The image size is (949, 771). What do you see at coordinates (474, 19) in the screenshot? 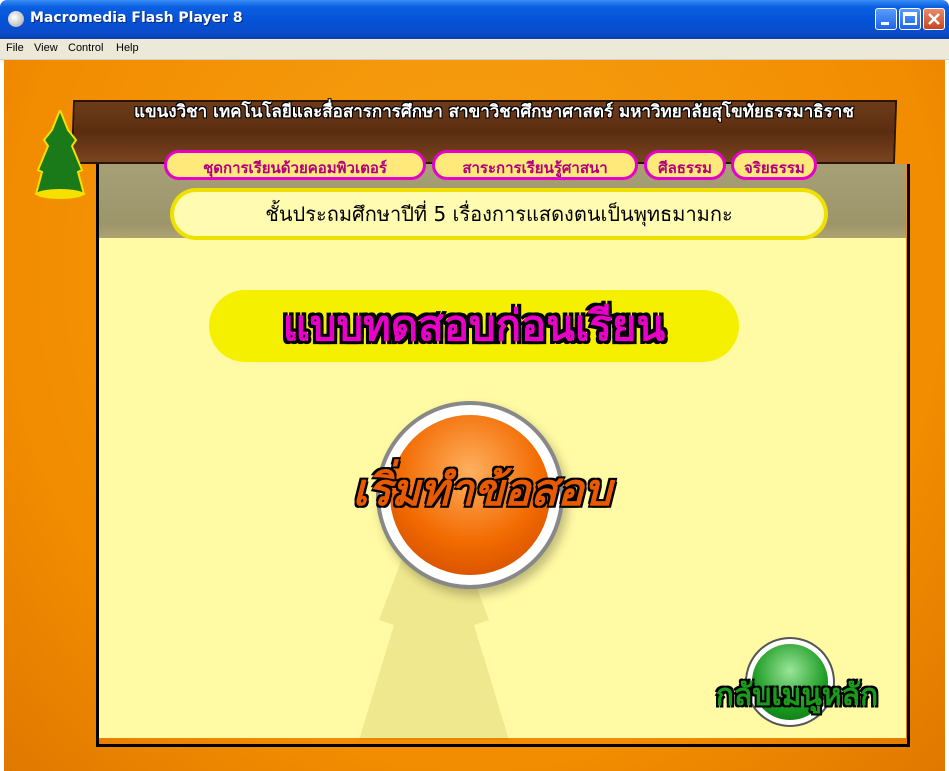
I see `window-title-bar: Macromedia Flash Player 8` at bounding box center [474, 19].